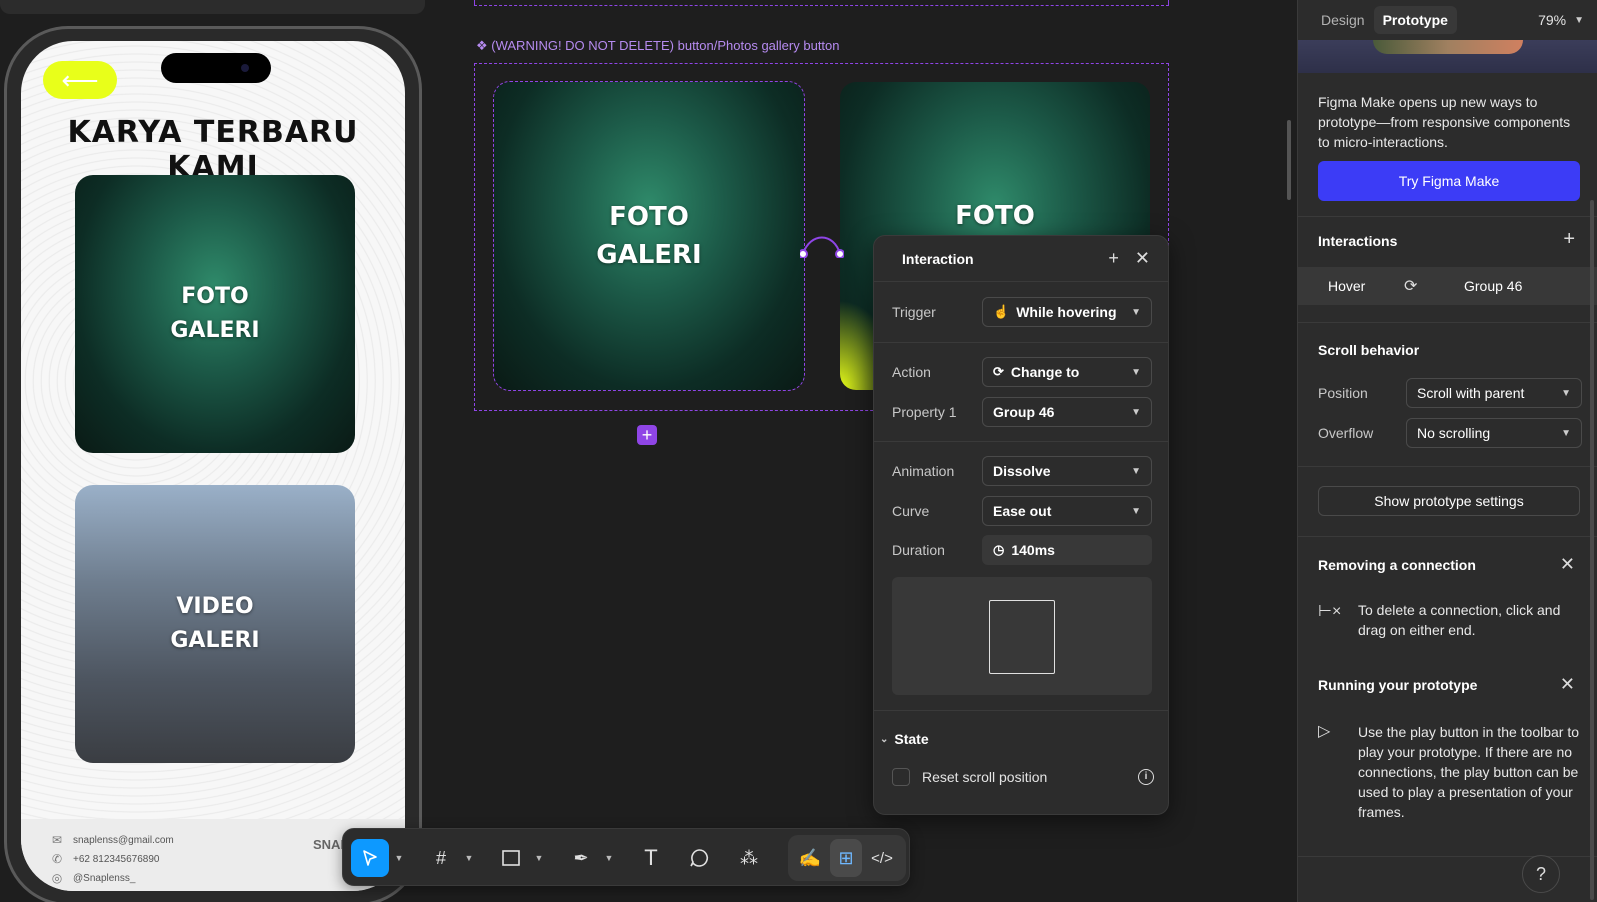  Describe the element at coordinates (212, 7) in the screenshot. I see `frame-header-bar` at that location.